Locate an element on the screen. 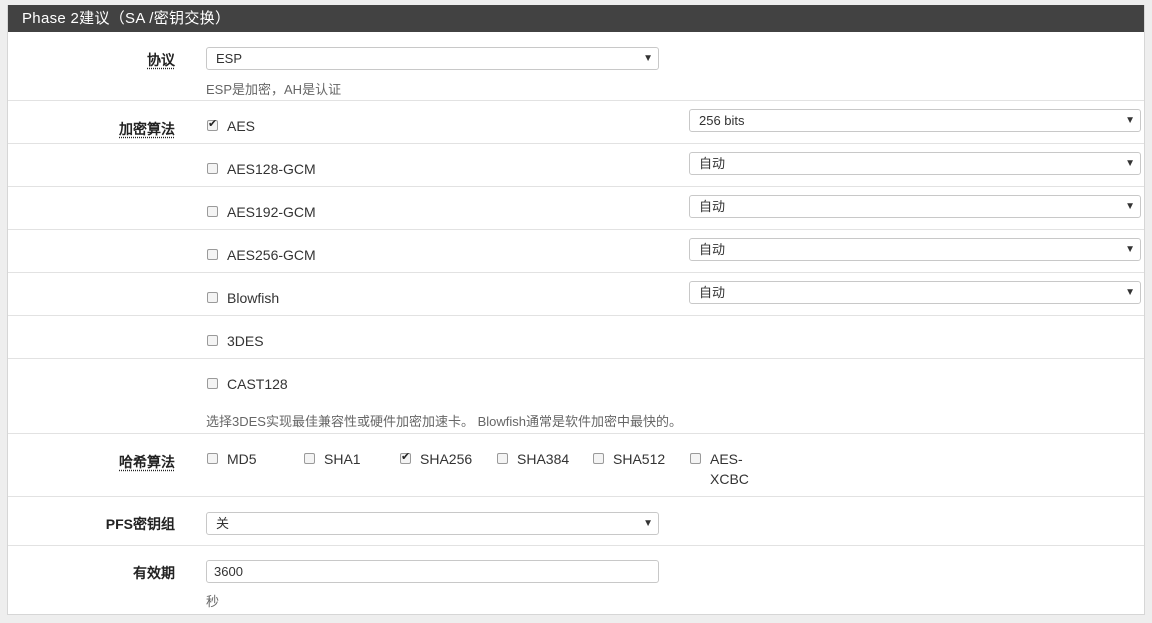 The image size is (1152, 623). protocol-label: 协议 is located at coordinates (161, 60).